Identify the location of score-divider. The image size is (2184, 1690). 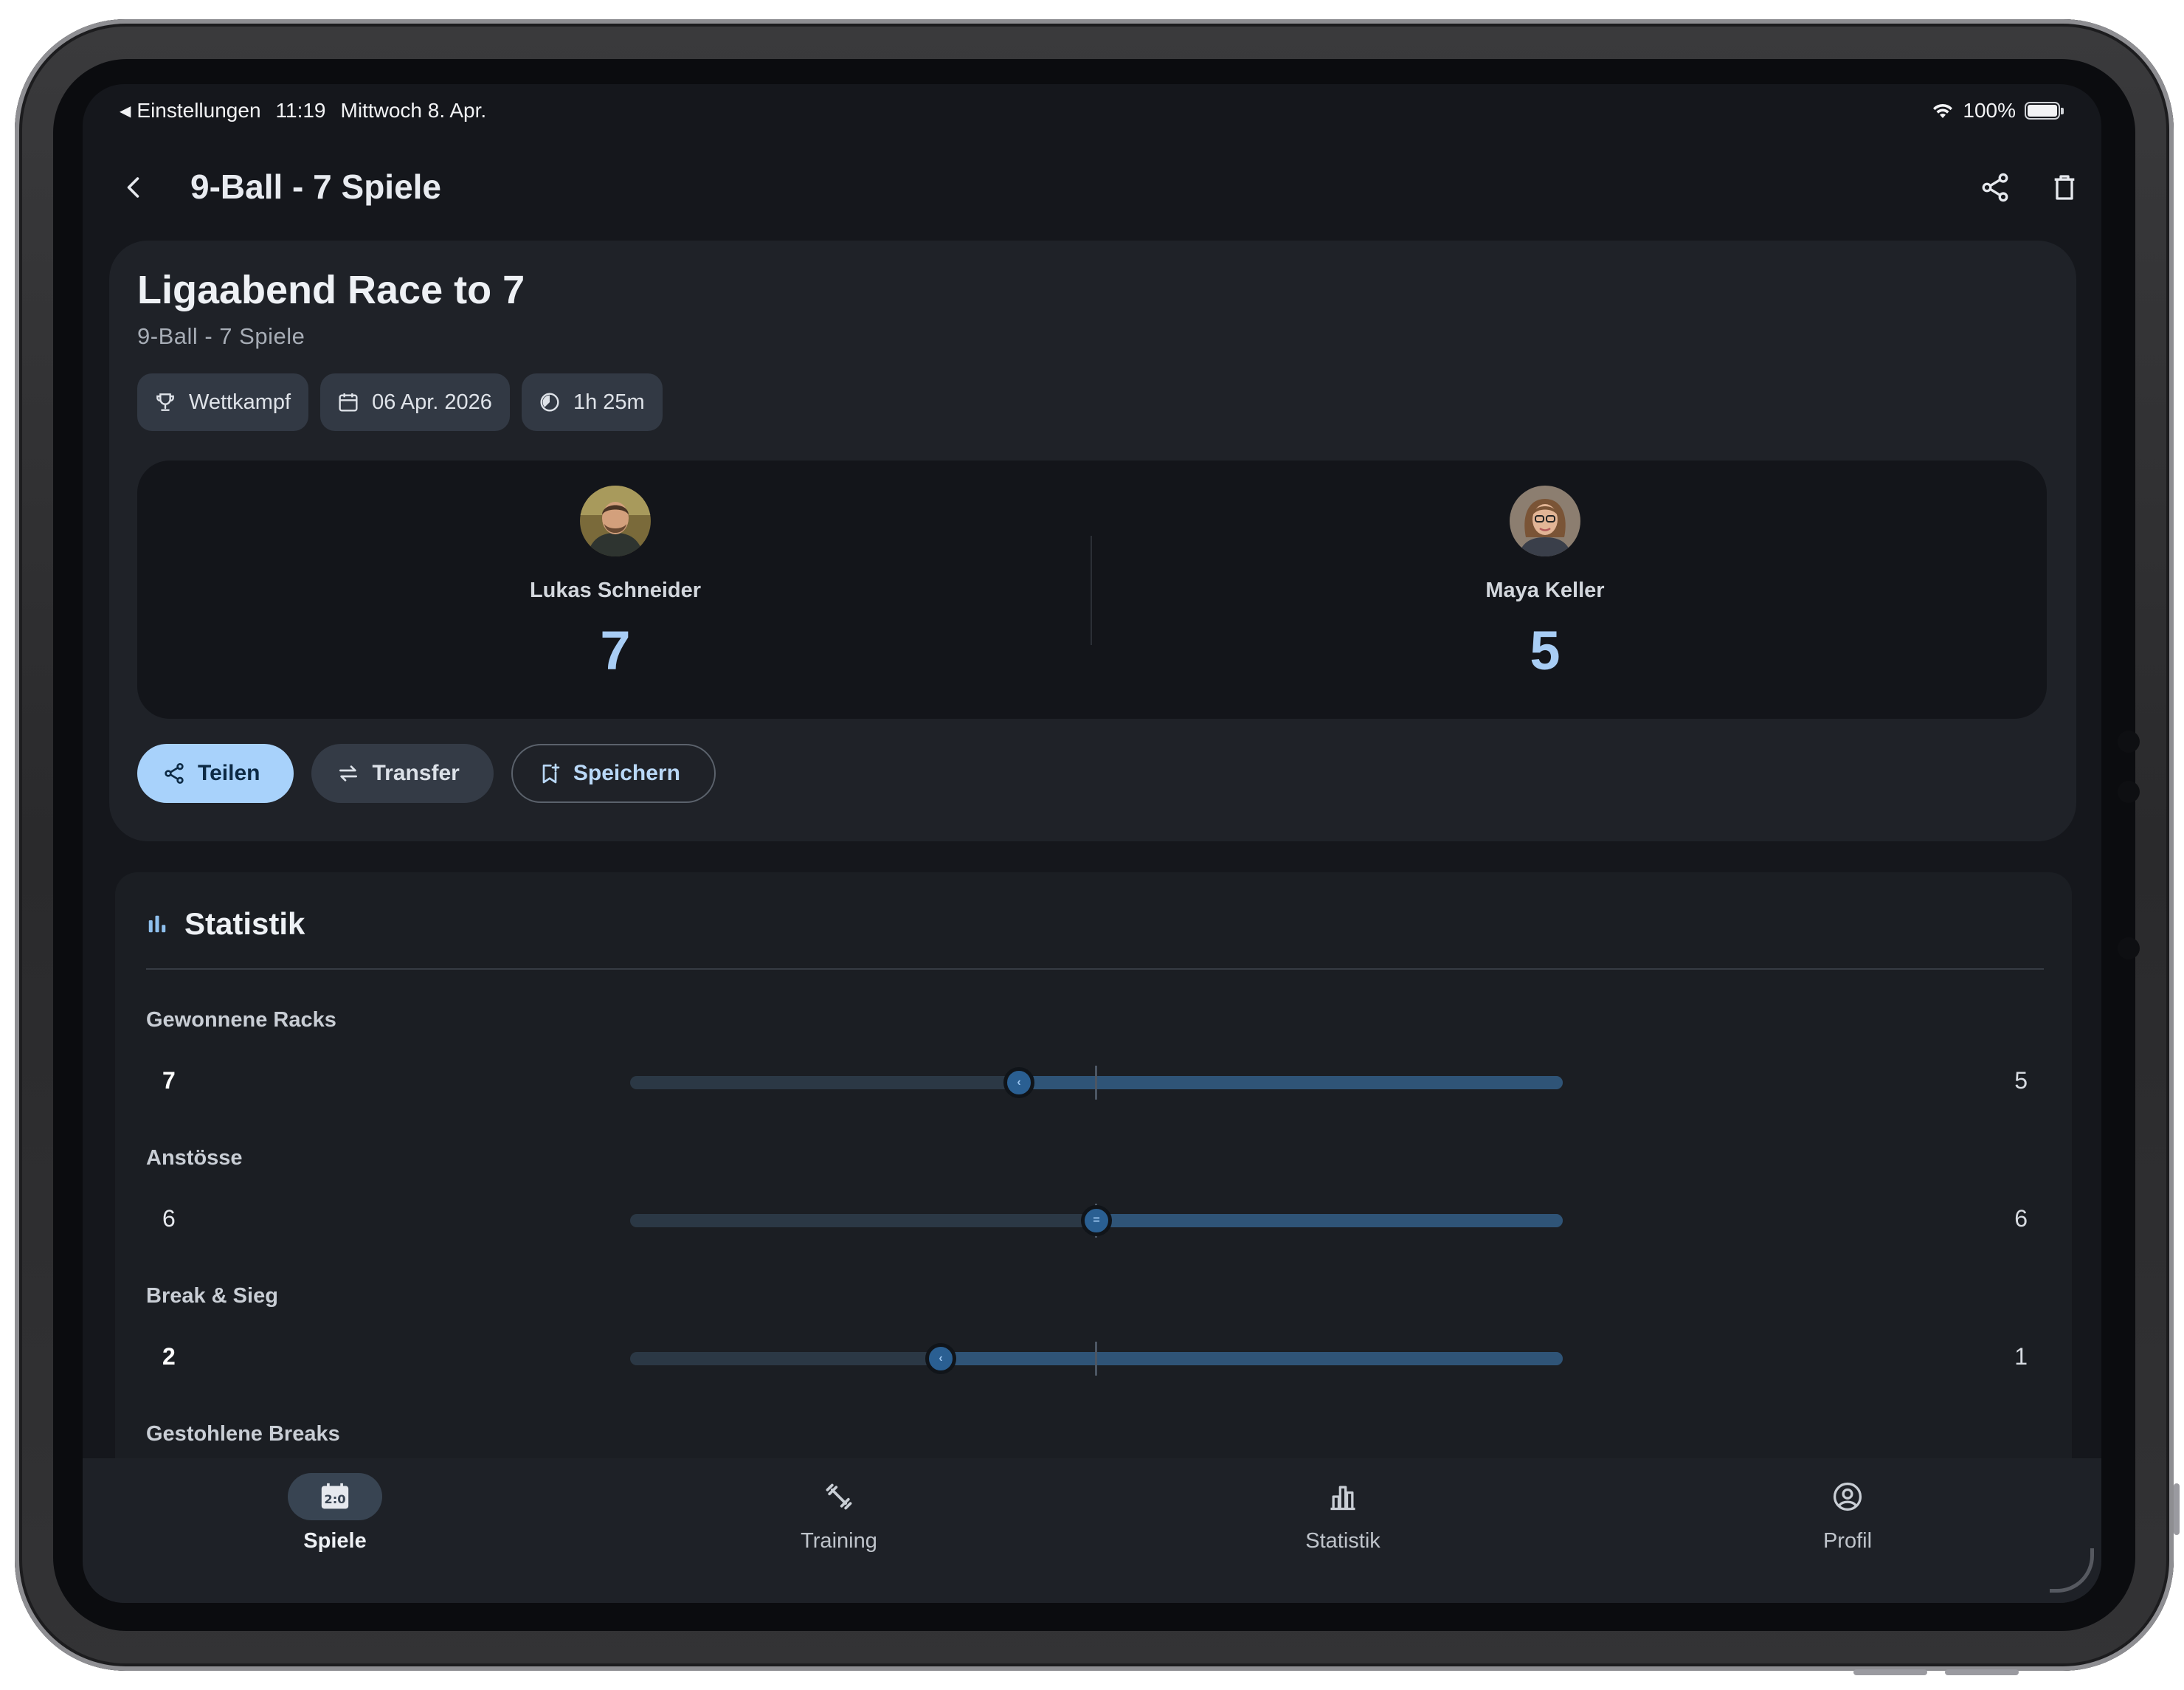
(1091, 591).